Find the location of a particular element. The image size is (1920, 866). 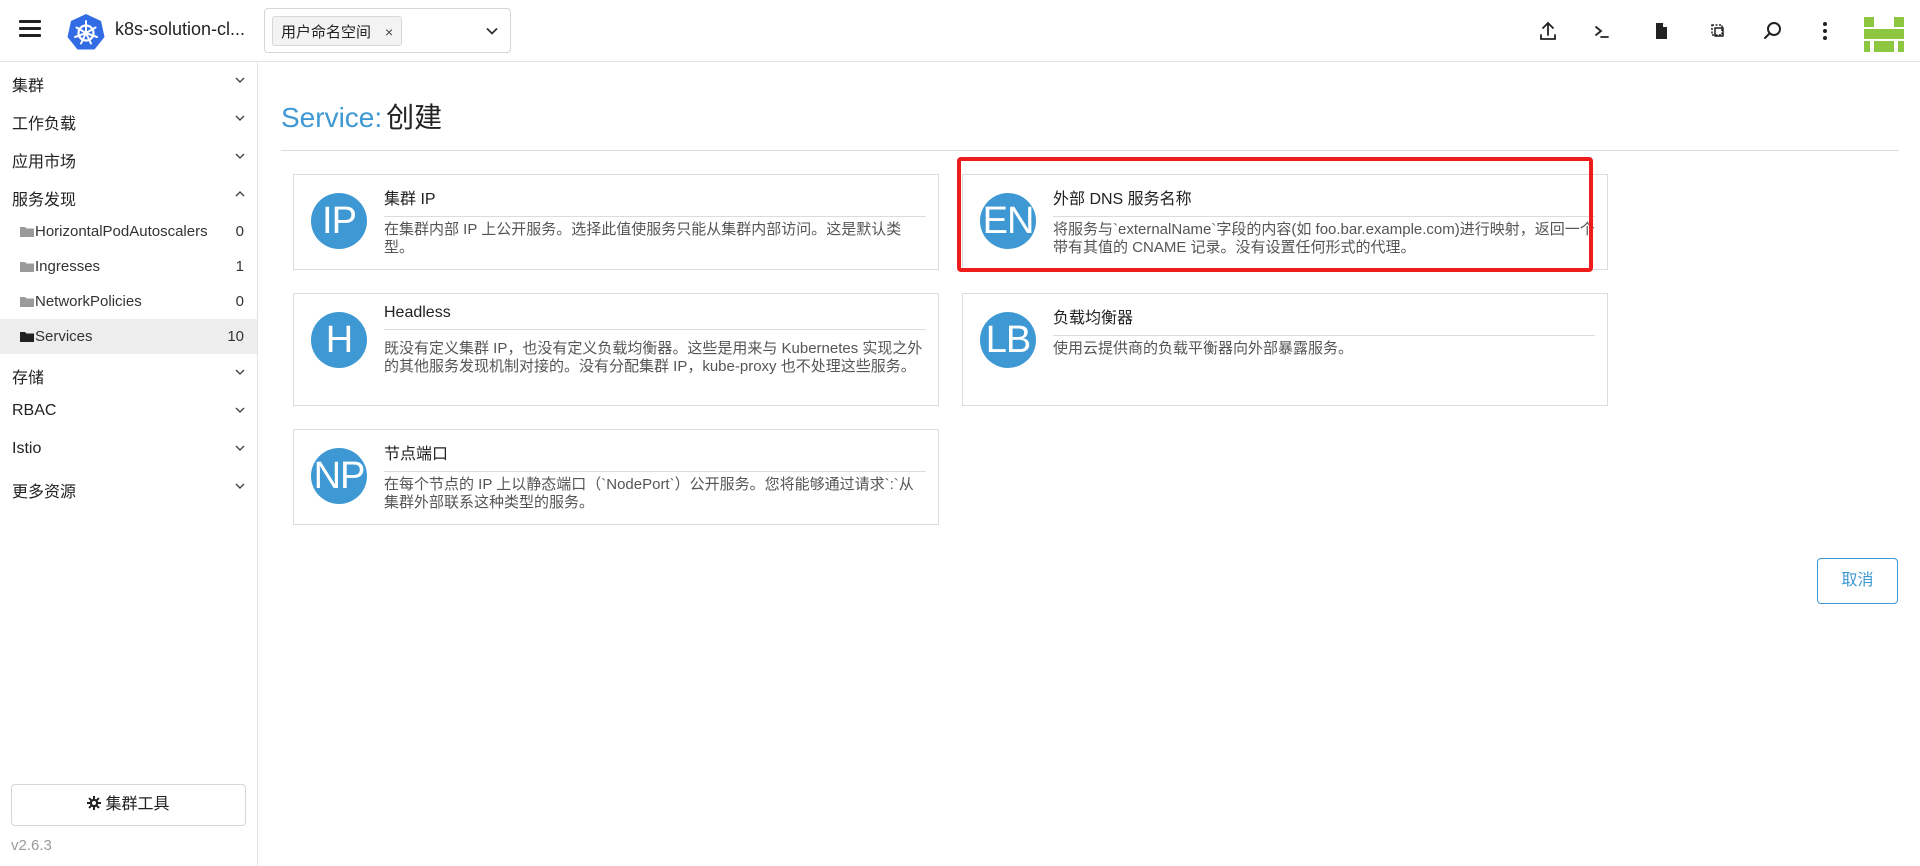

nav-group-more-resources: 更多资源 is located at coordinates (128, 487).